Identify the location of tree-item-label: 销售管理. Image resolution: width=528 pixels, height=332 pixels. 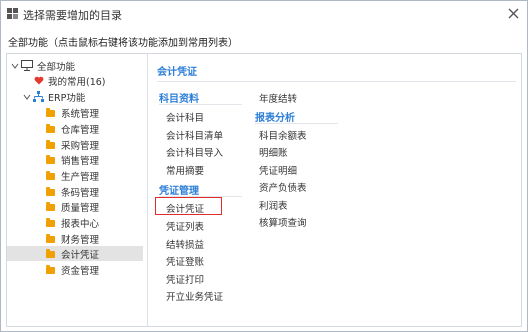
(80, 161).